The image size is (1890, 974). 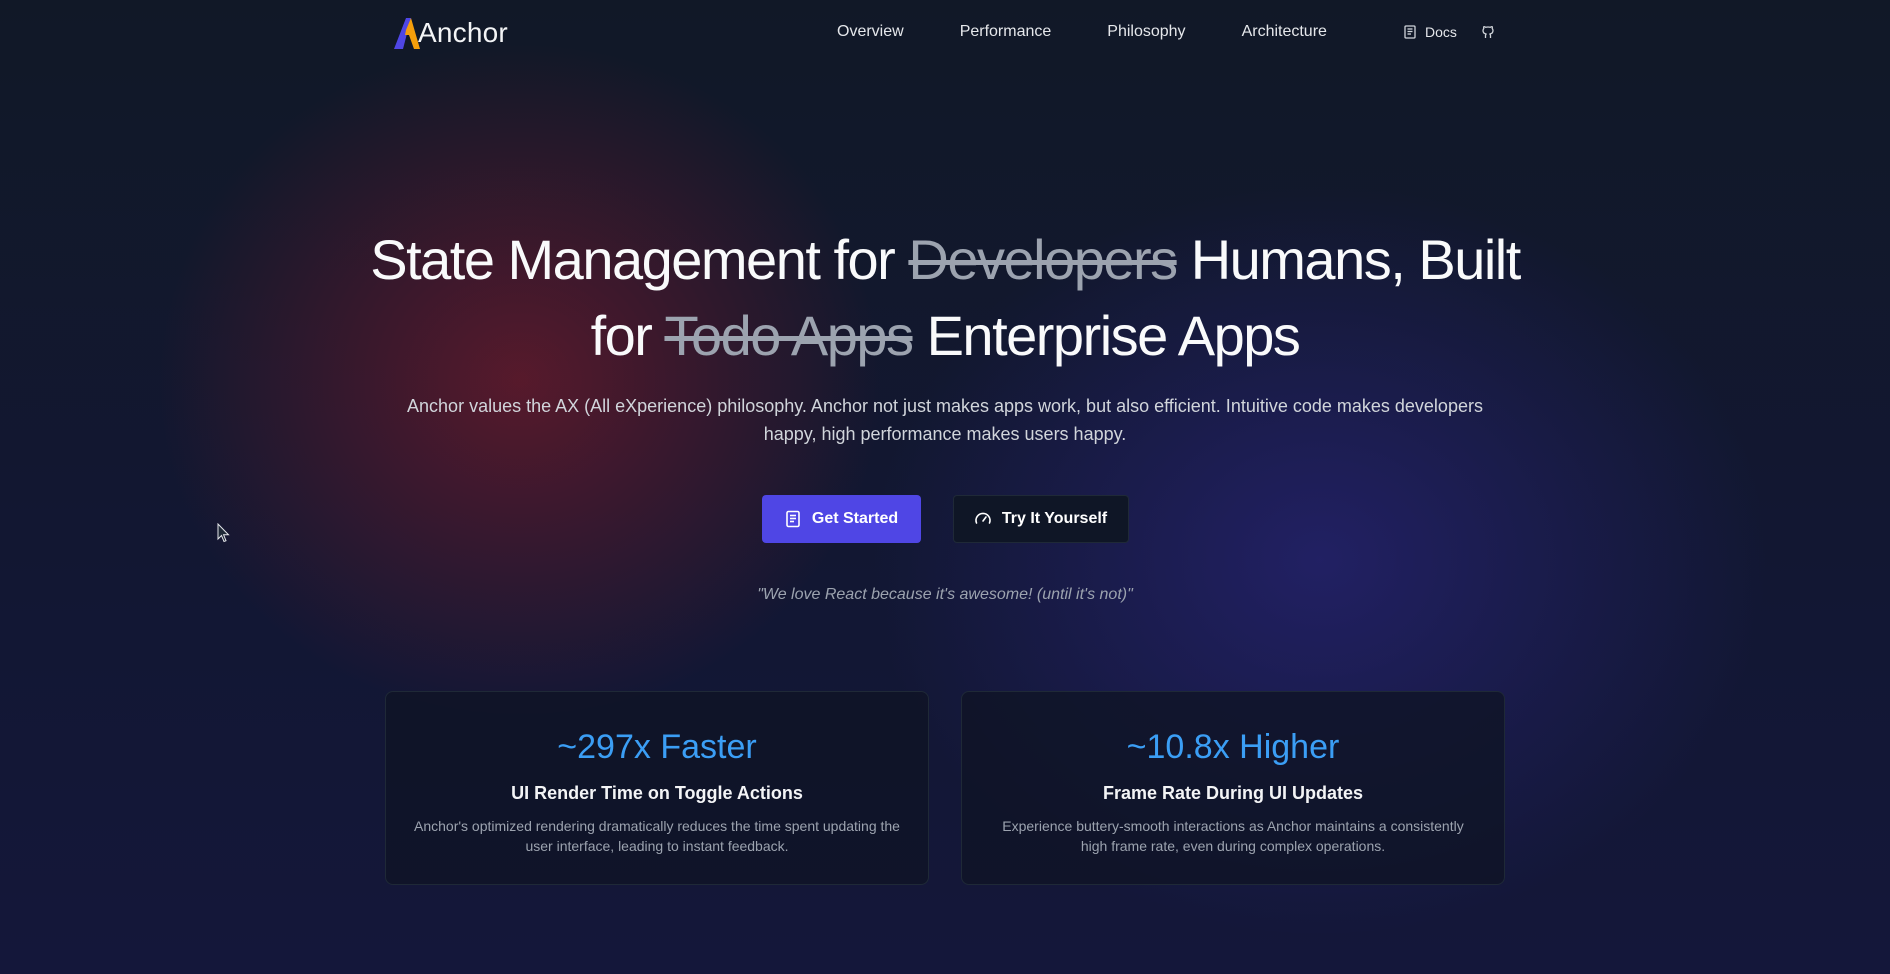 What do you see at coordinates (1106, 335) in the screenshot?
I see `hero-title-part-3: Enterprise Apps` at bounding box center [1106, 335].